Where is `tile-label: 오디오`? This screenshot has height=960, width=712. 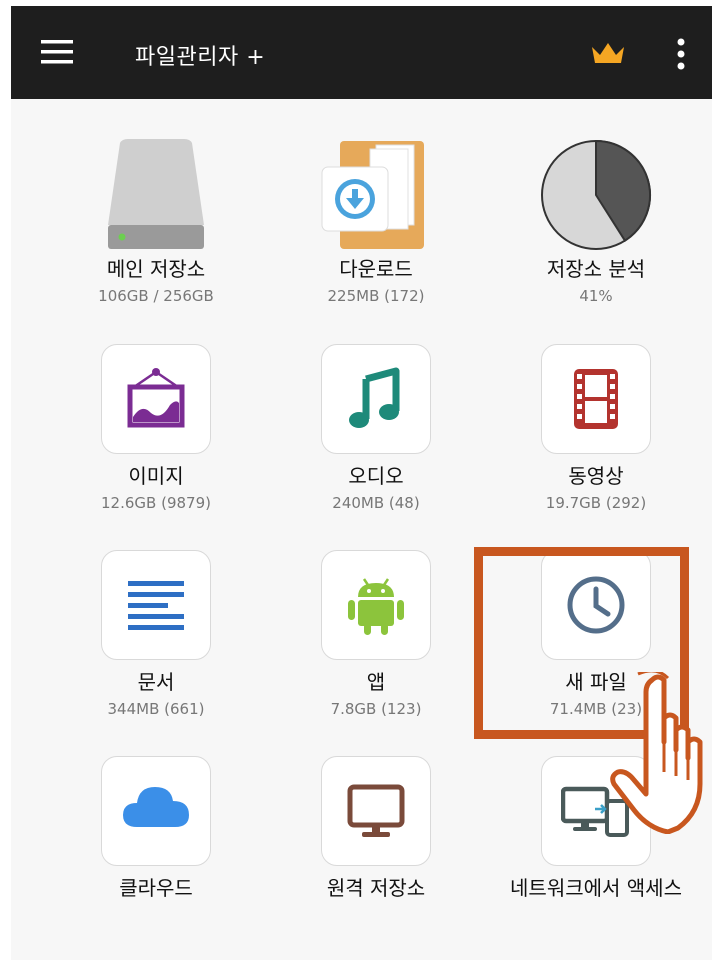 tile-label: 오디오 is located at coordinates (376, 476).